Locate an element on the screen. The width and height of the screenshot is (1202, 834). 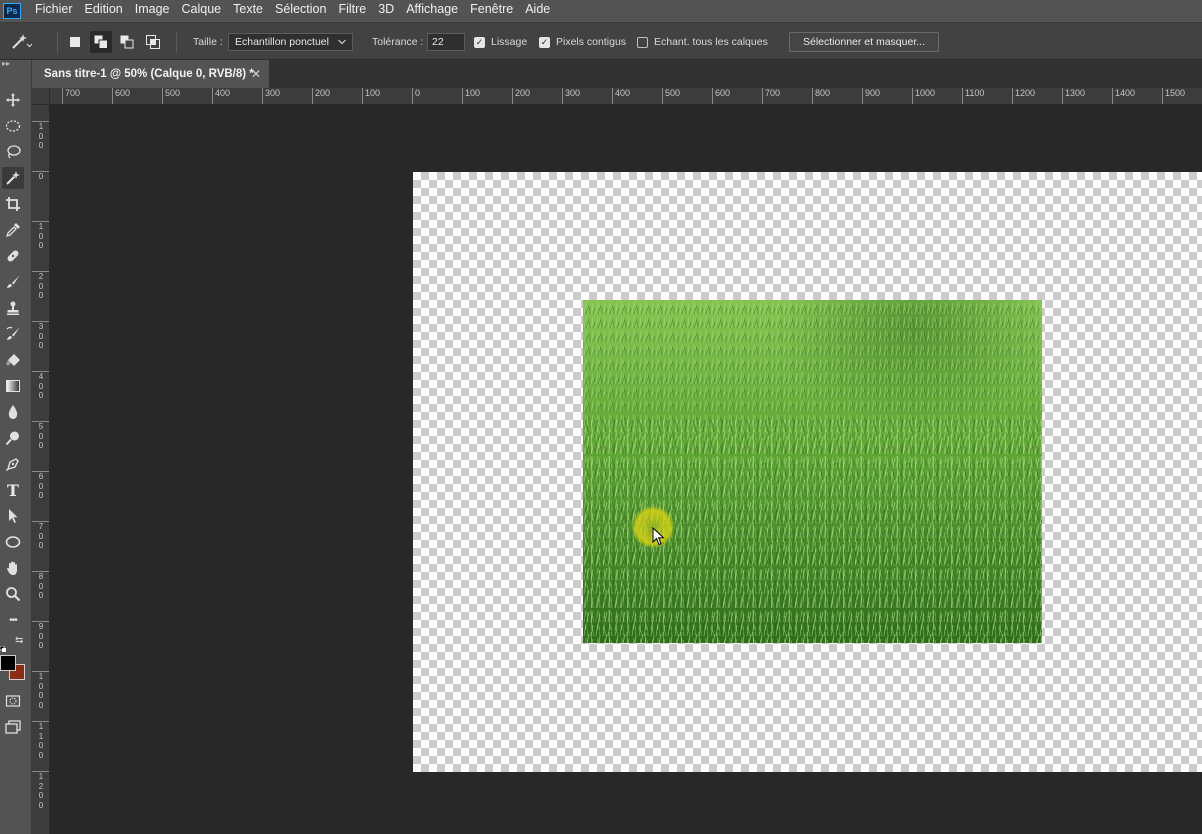
elliptical-marquee-tool is located at coordinates (13, 126).